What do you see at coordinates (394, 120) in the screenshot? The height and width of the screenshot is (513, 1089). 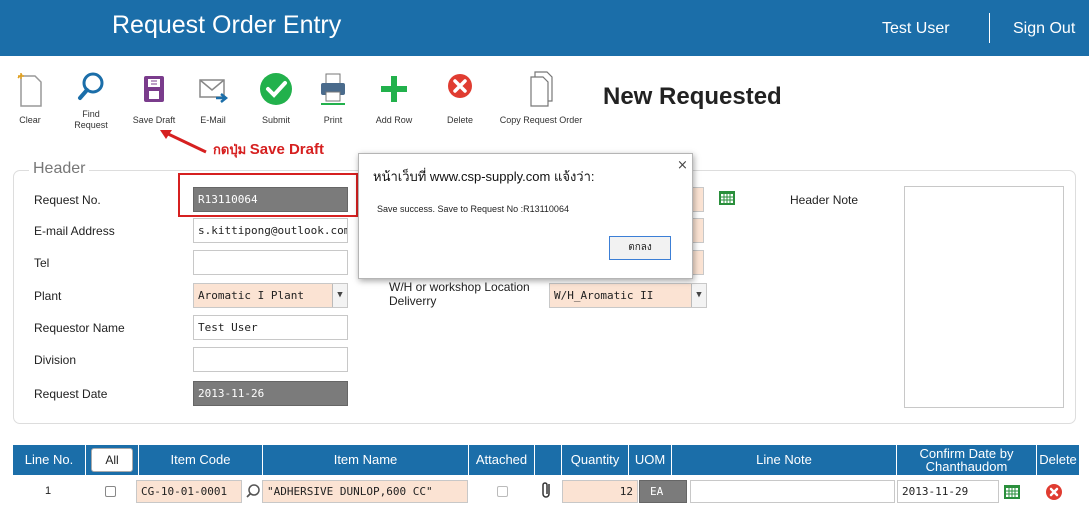 I see `add-row-label: Add Row` at bounding box center [394, 120].